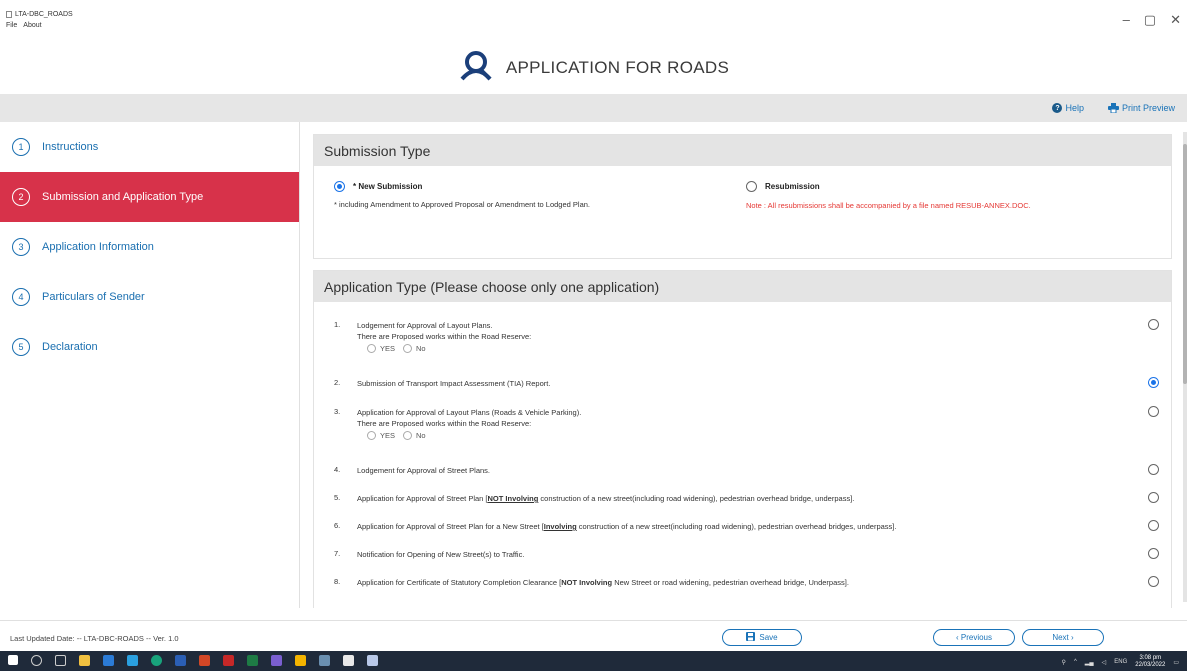 The width and height of the screenshot is (1187, 671). I want to click on sidebar-step-declaration: 5 Declaration, so click(149, 347).